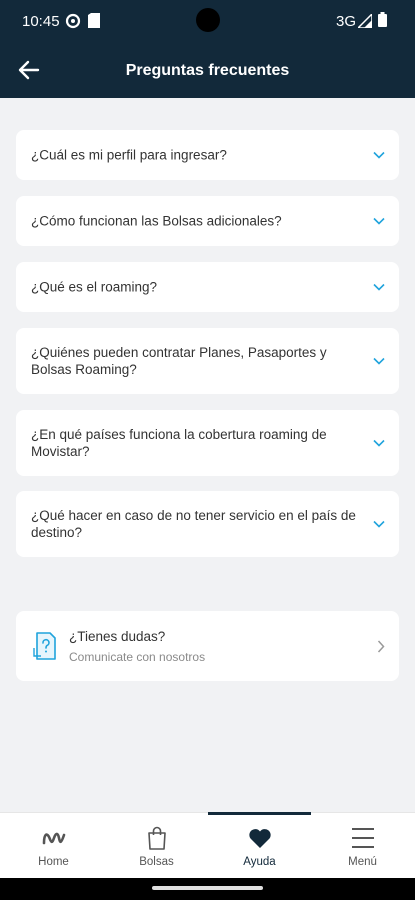  I want to click on nav-tab-label: Menú, so click(362, 862).